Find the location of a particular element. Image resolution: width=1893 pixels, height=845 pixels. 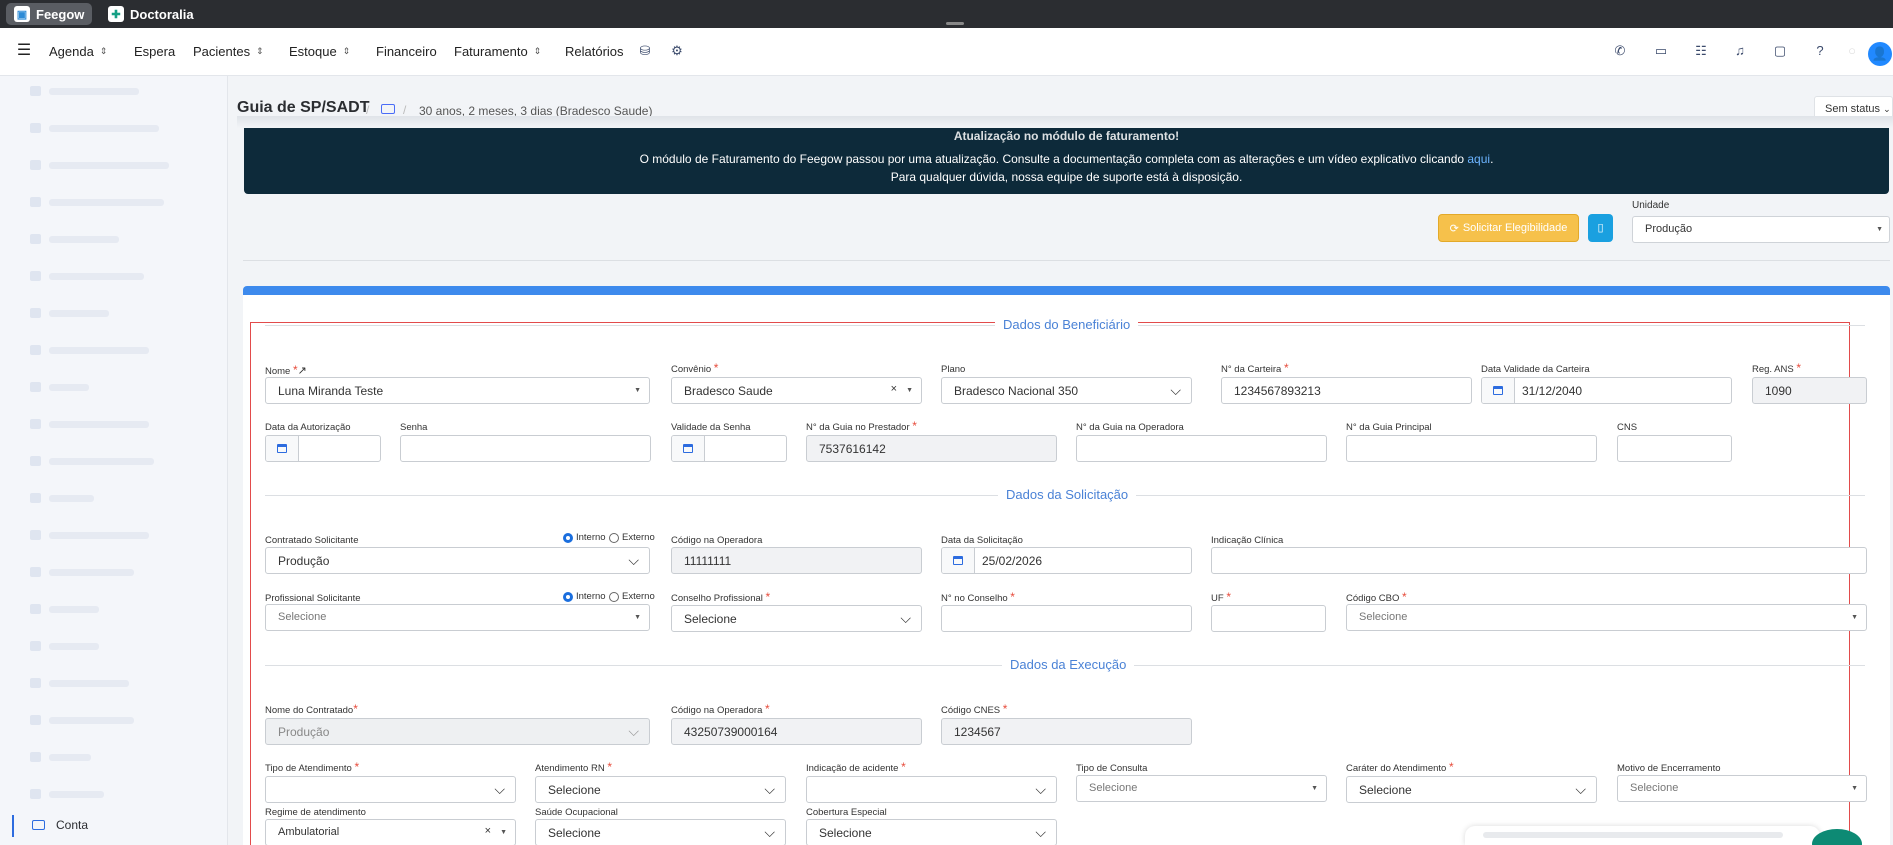

request-eligibility-button: ⟳ Solicitar Elegibilidade is located at coordinates (1508, 228).